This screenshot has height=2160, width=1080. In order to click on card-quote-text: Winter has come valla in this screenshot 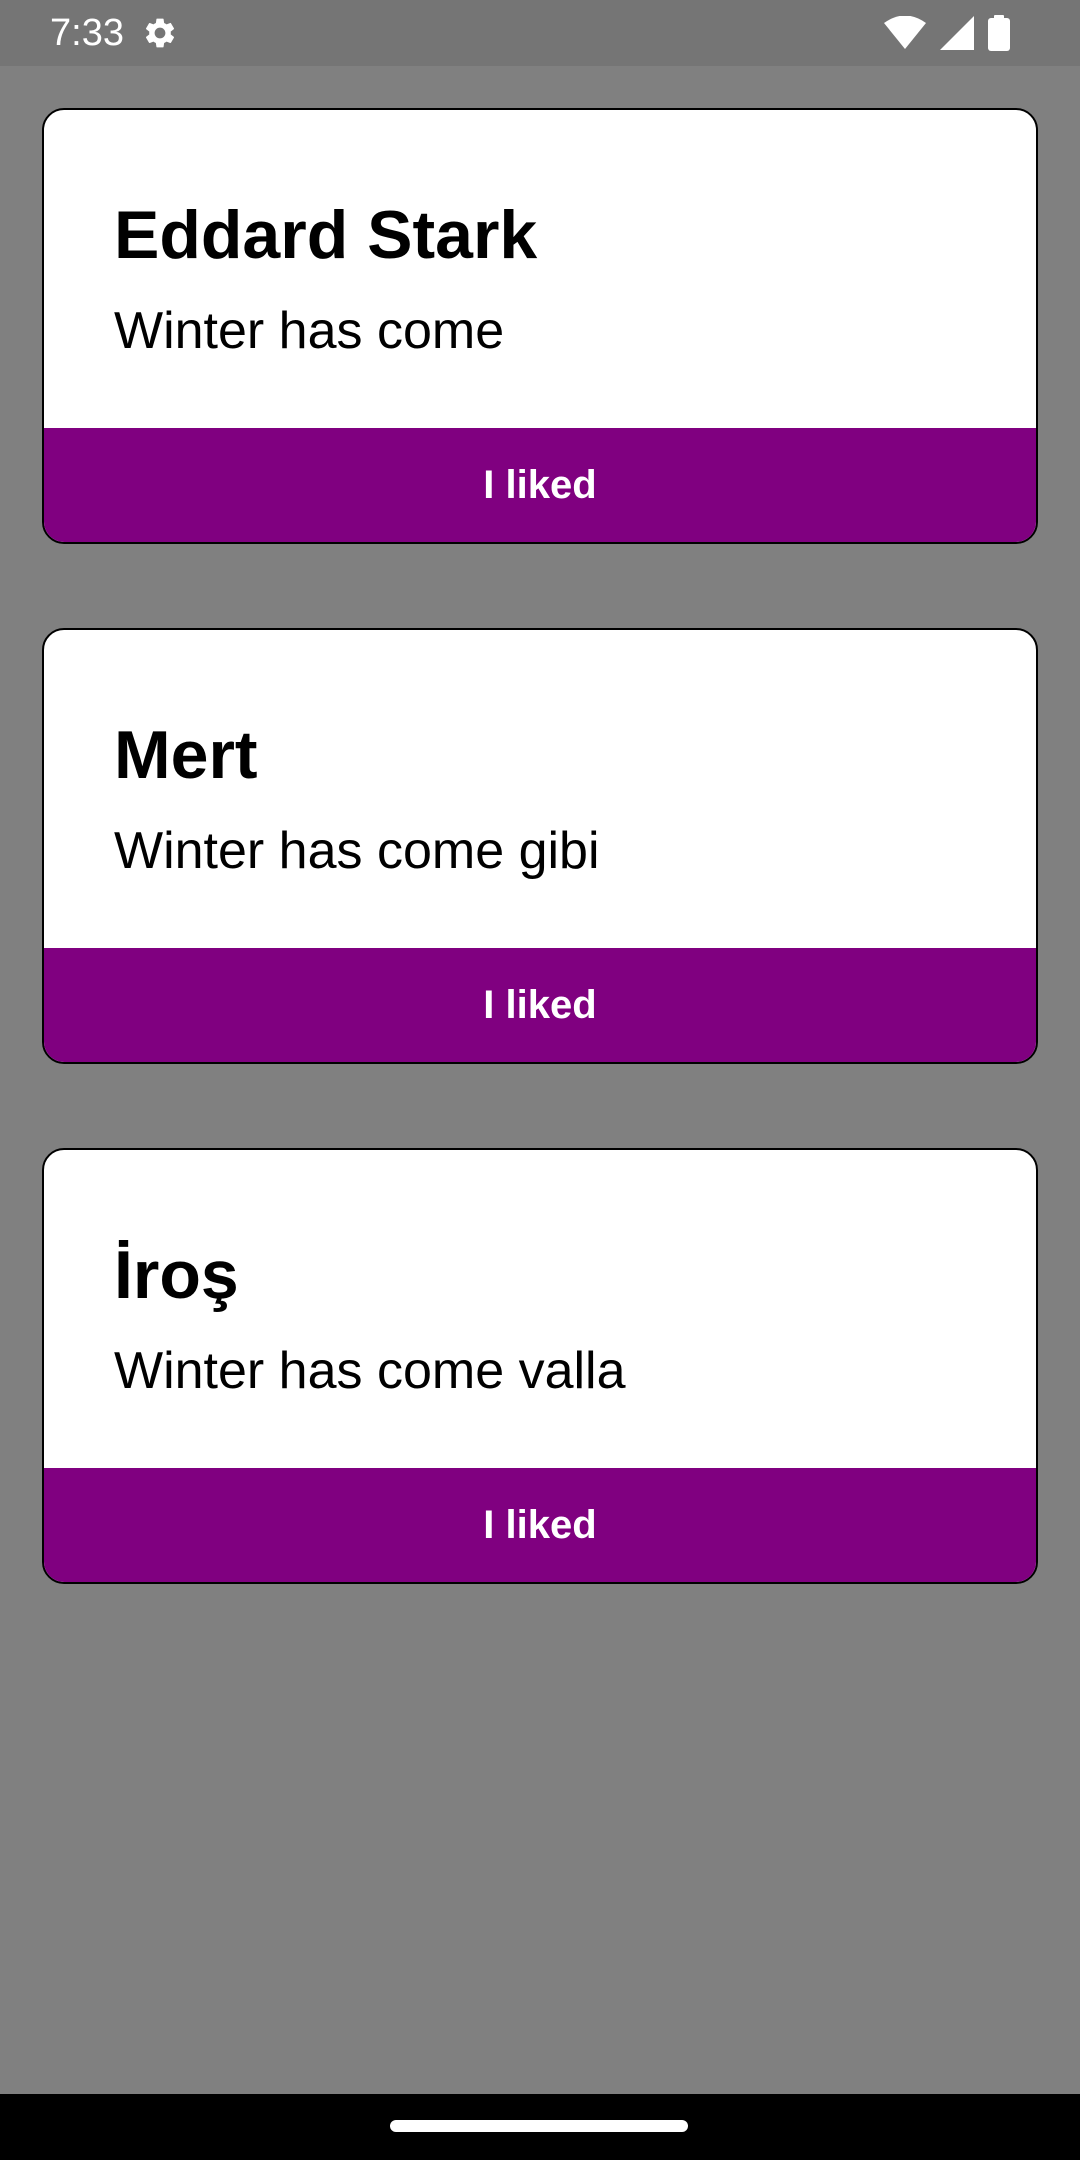, I will do `click(370, 1371)`.